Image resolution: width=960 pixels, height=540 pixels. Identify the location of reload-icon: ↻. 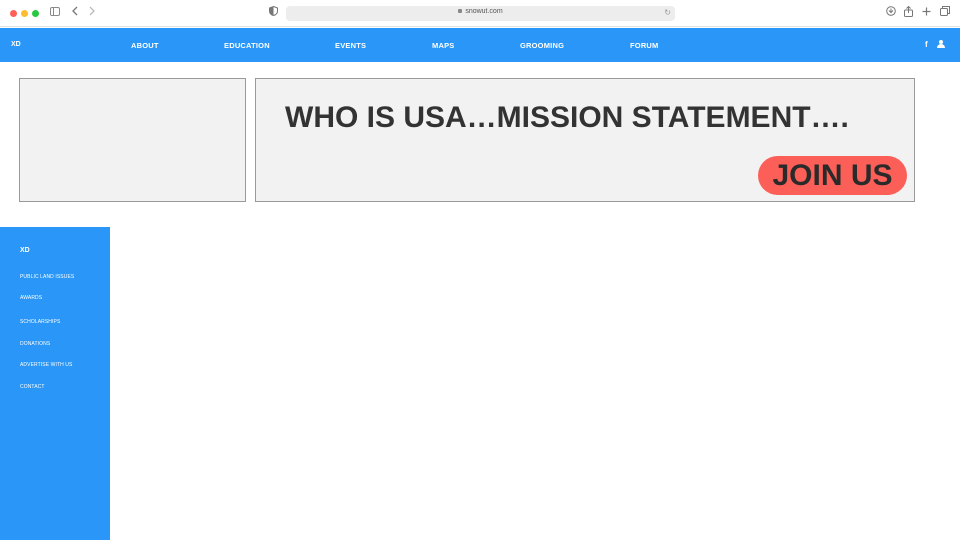
(667, 12).